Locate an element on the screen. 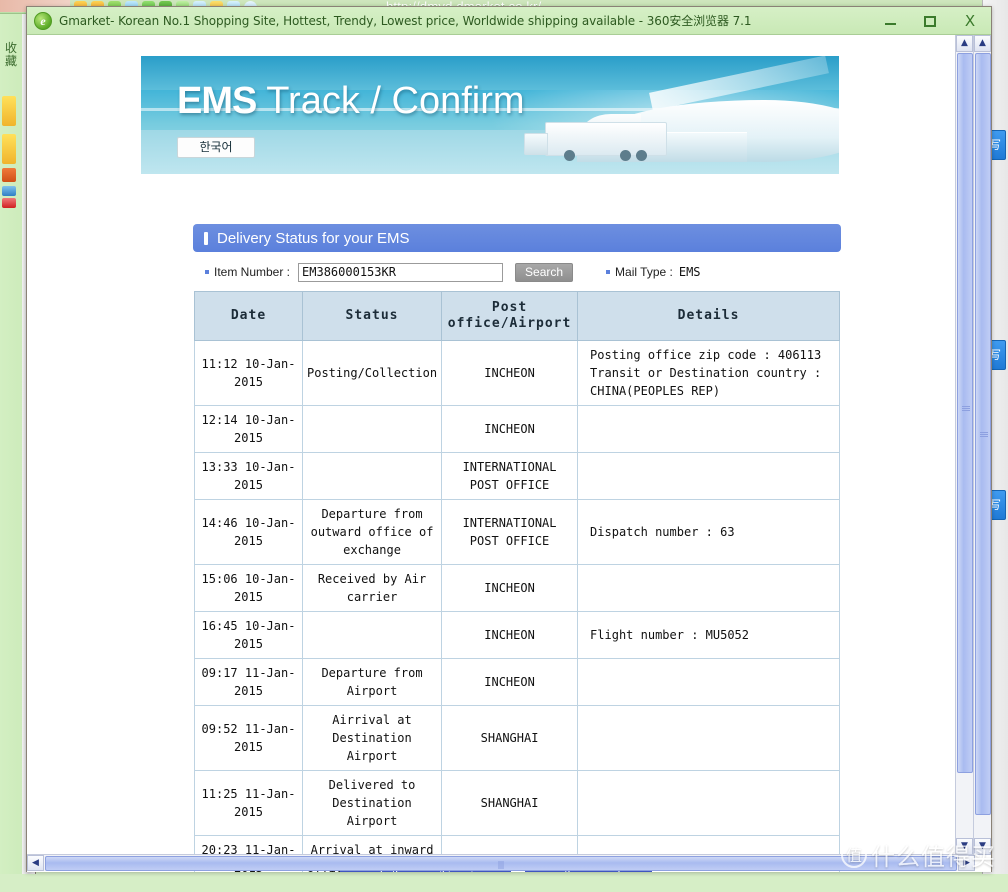 Image resolution: width=1008 pixels, height=892 pixels. item-number-input is located at coordinates (401, 272).